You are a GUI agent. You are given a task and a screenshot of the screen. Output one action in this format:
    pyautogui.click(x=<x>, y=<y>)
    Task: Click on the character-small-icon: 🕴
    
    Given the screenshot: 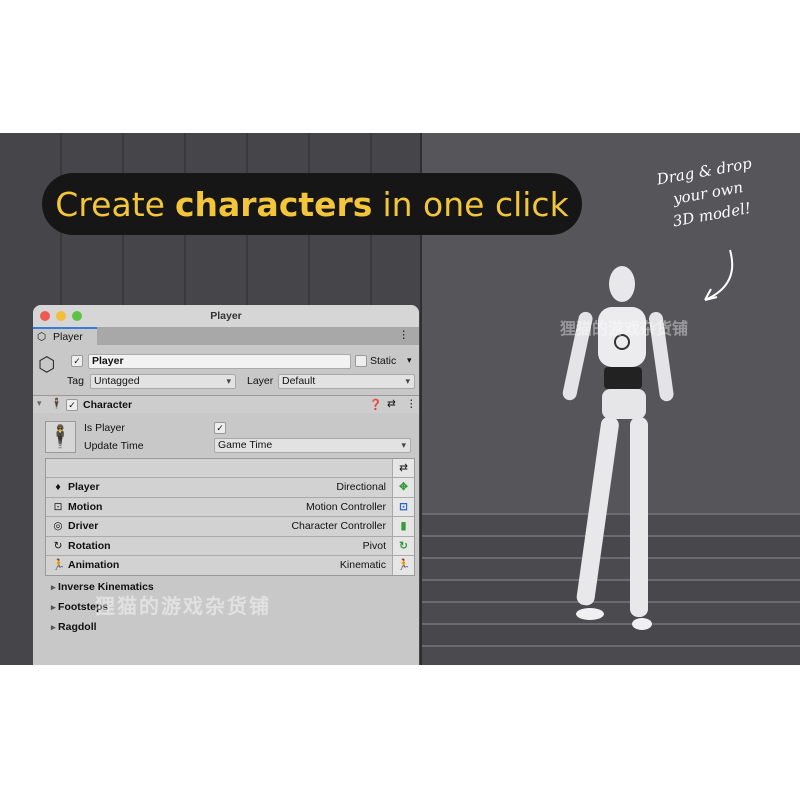 What is the action you would take?
    pyautogui.click(x=57, y=404)
    